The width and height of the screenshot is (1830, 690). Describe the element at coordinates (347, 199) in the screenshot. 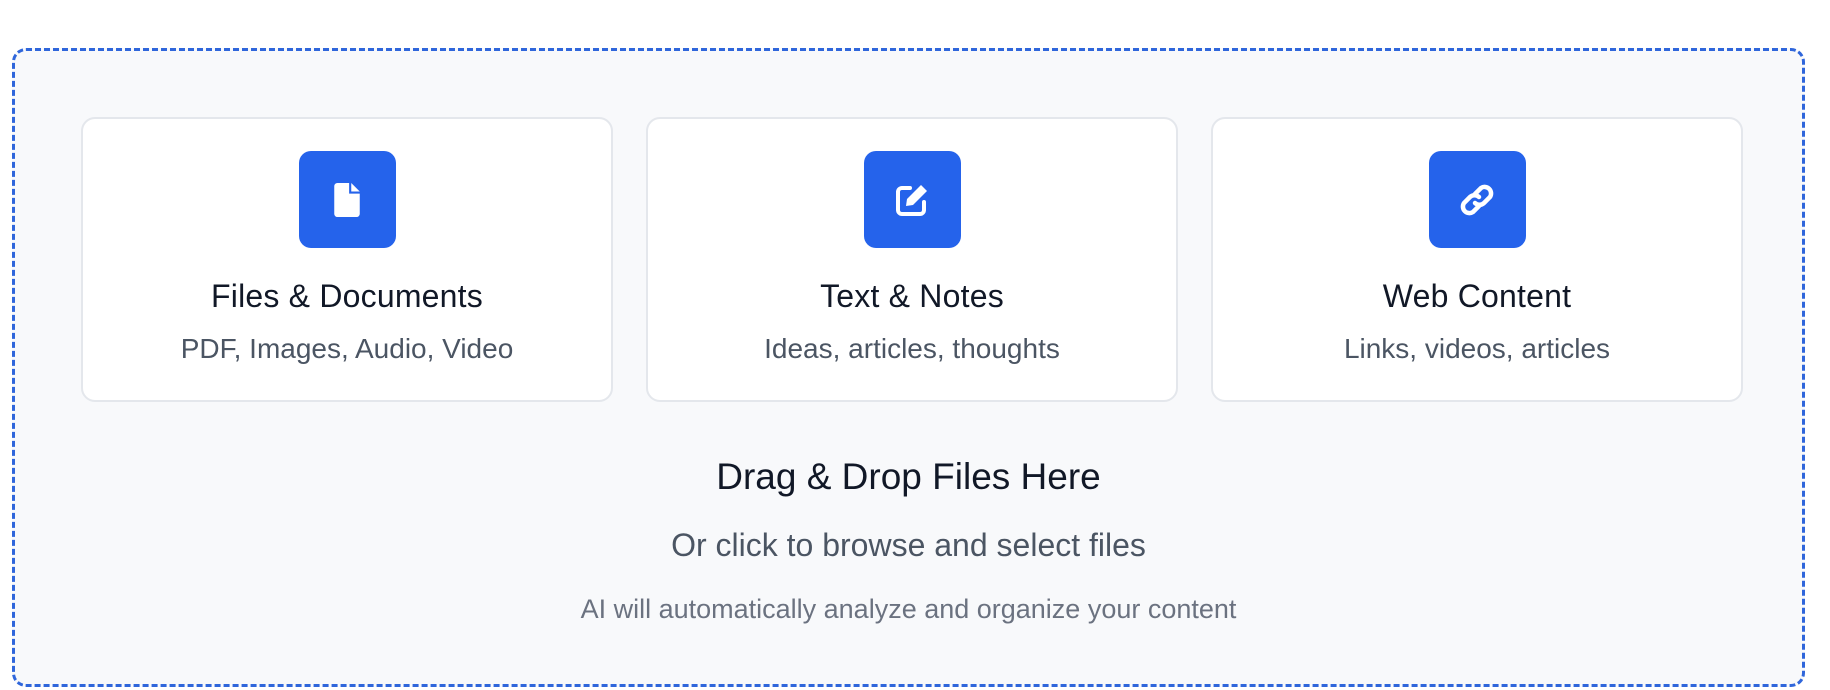

I see `file-icon` at that location.